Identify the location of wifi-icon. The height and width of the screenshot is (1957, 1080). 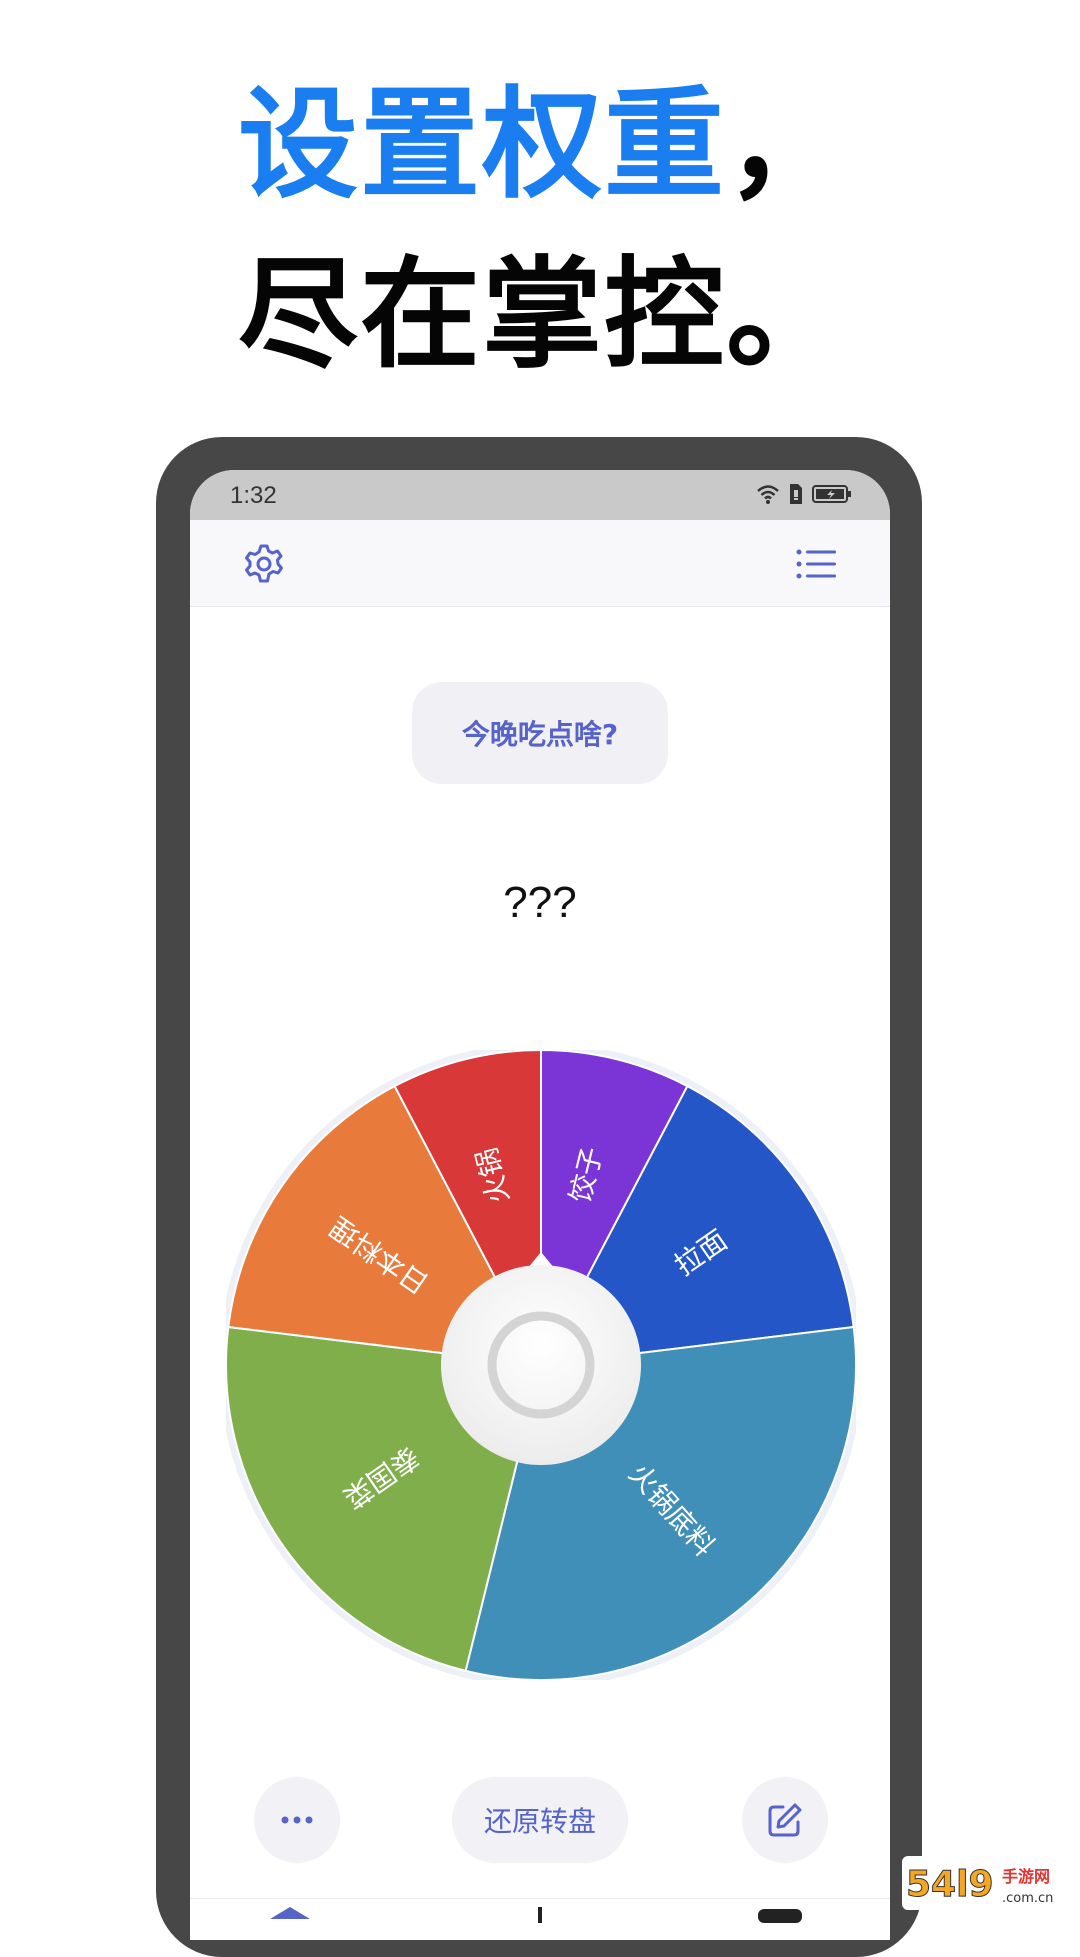
(768, 494).